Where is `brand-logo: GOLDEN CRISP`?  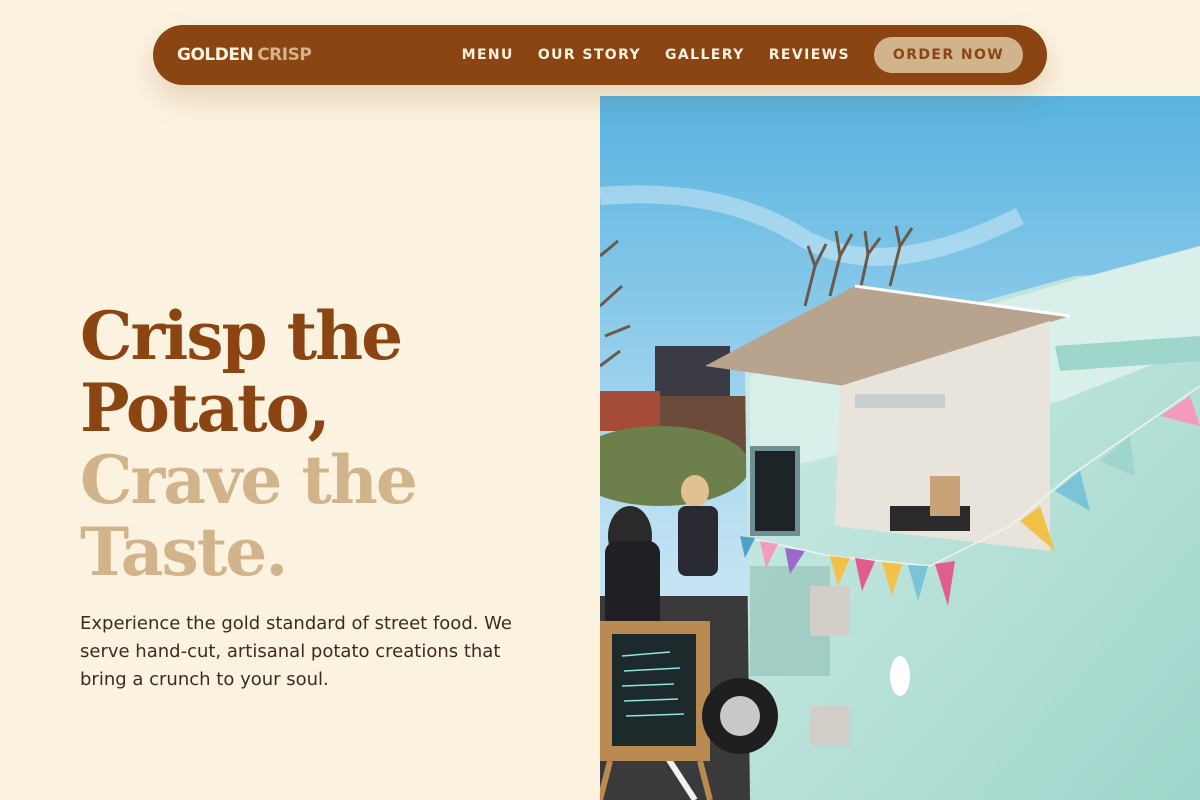 brand-logo: GOLDEN CRISP is located at coordinates (244, 55).